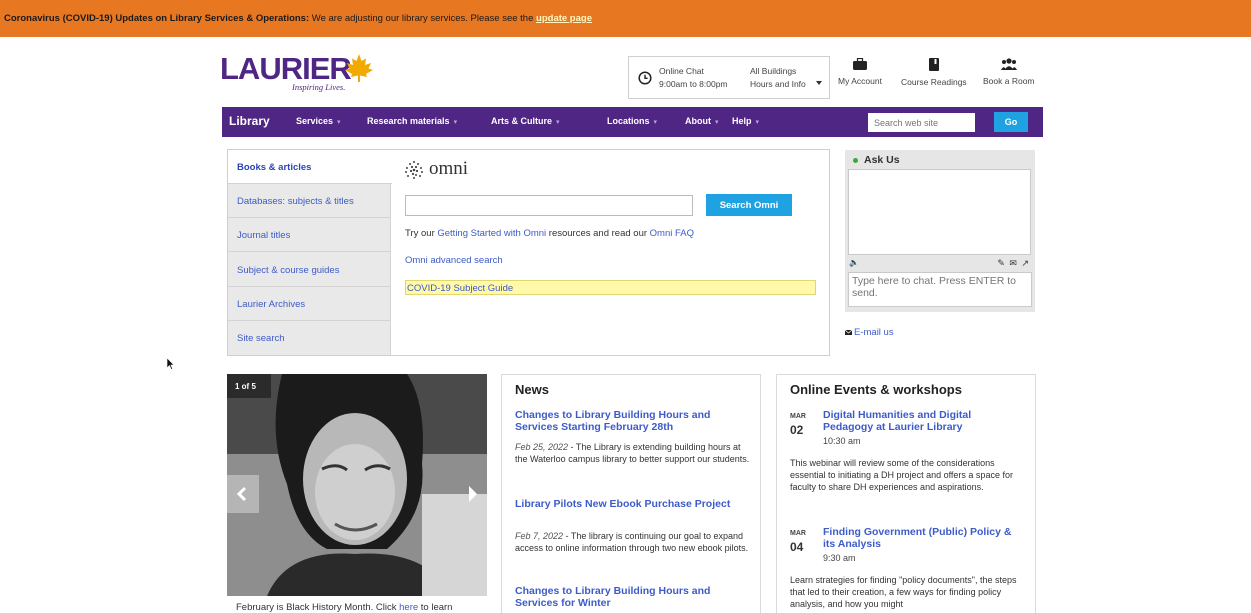  What do you see at coordinates (876, 160) in the screenshot?
I see `ask-us-title: Ask Us` at bounding box center [876, 160].